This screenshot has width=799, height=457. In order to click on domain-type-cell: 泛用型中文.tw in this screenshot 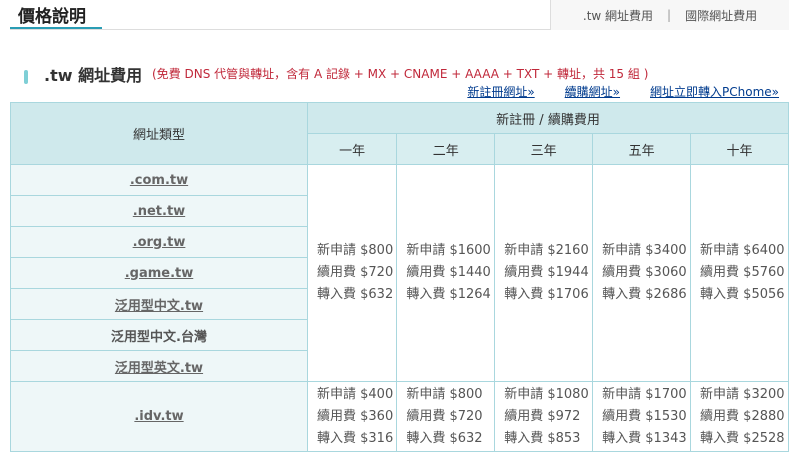, I will do `click(159, 304)`.